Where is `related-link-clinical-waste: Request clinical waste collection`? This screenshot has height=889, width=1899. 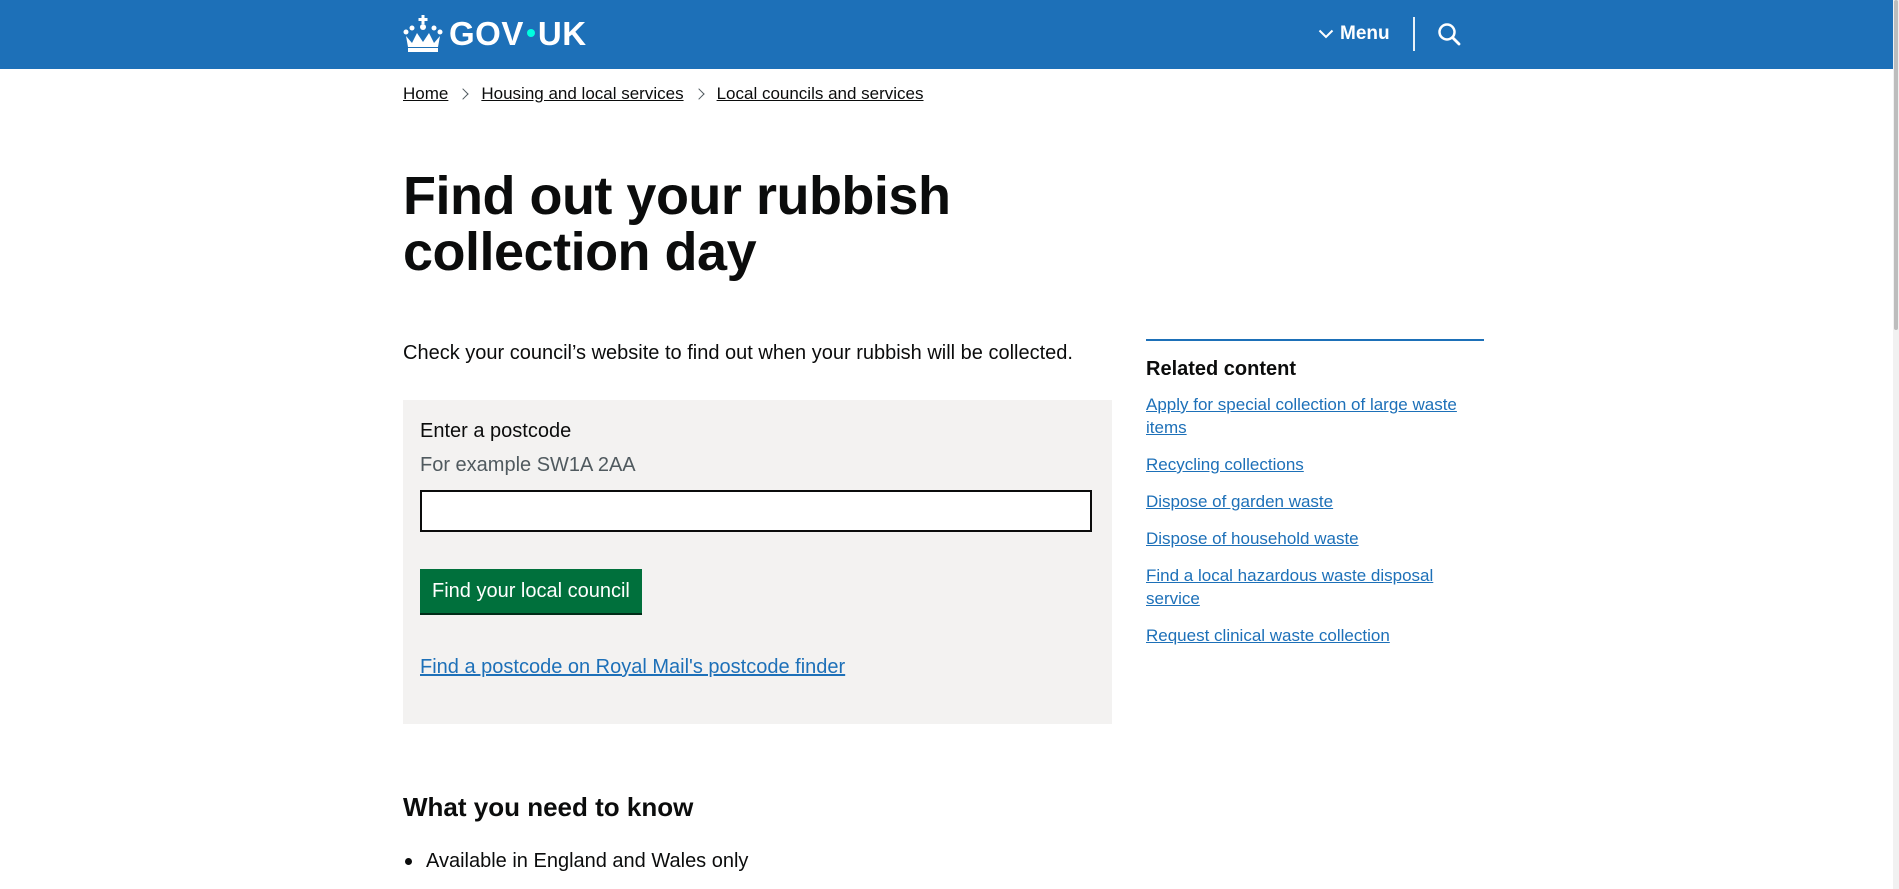
related-link-clinical-waste: Request clinical waste collection is located at coordinates (1268, 635).